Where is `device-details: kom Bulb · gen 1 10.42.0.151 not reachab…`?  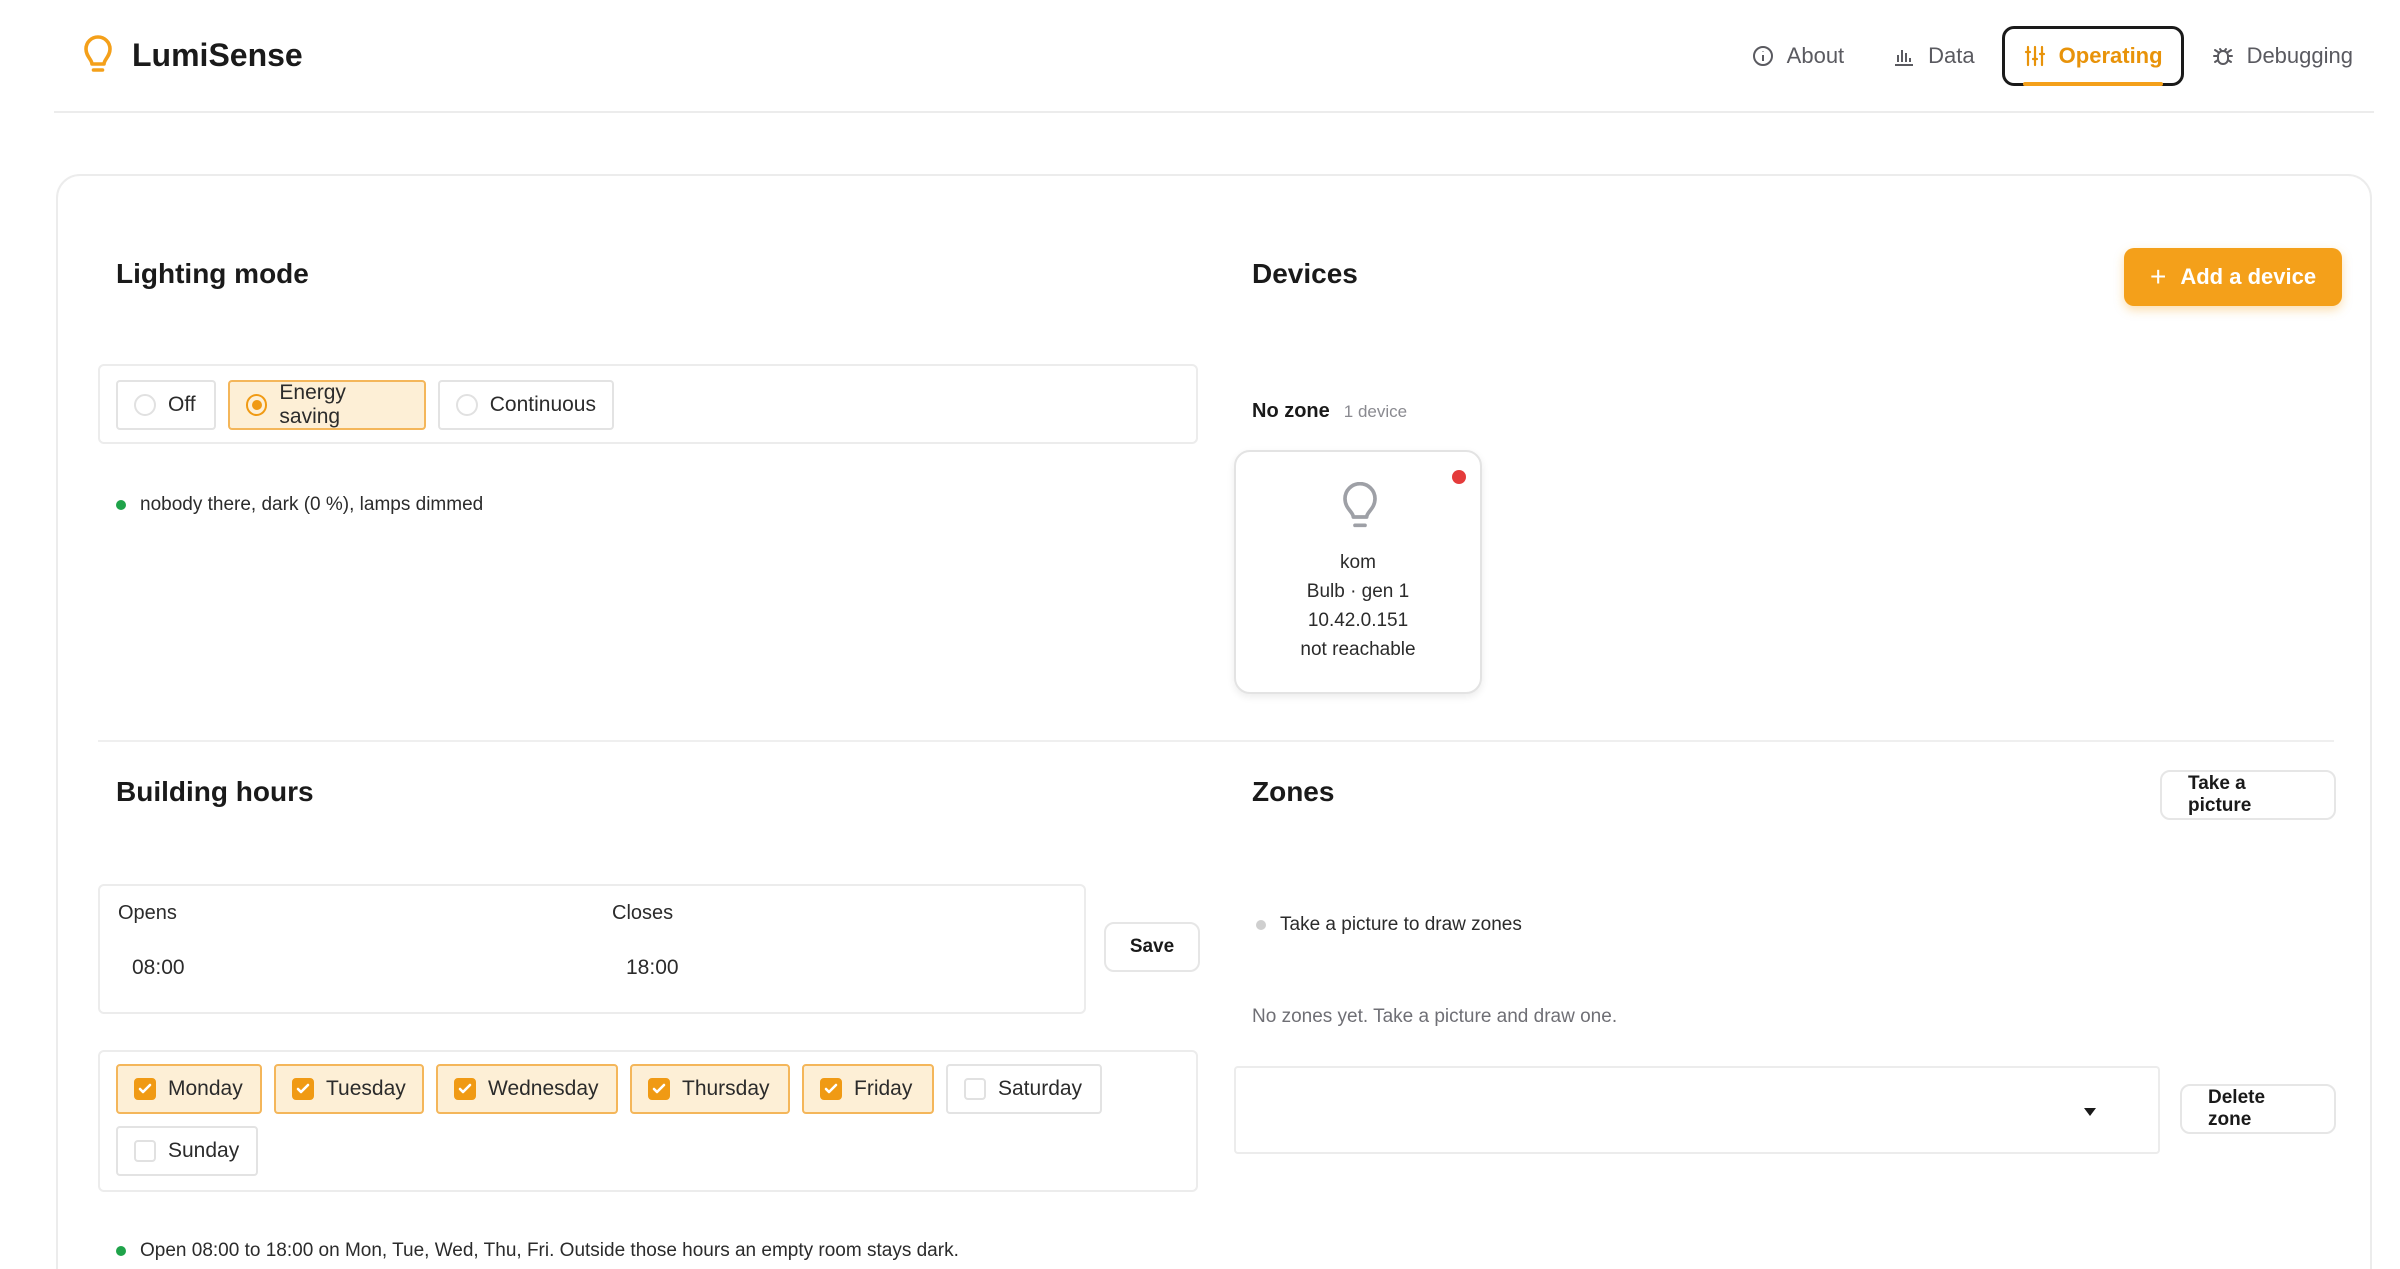 device-details: kom Bulb · gen 1 10.42.0.151 not reachab… is located at coordinates (1358, 606).